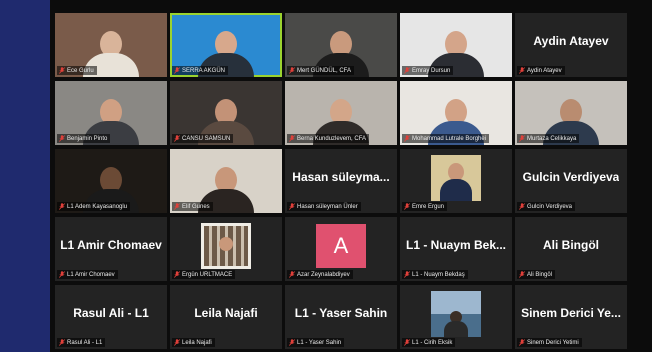 The height and width of the screenshot is (352, 652). I want to click on participant-tile: Gulcin Verdiyeva Gulcin Verdiyeva, so click(571, 181).